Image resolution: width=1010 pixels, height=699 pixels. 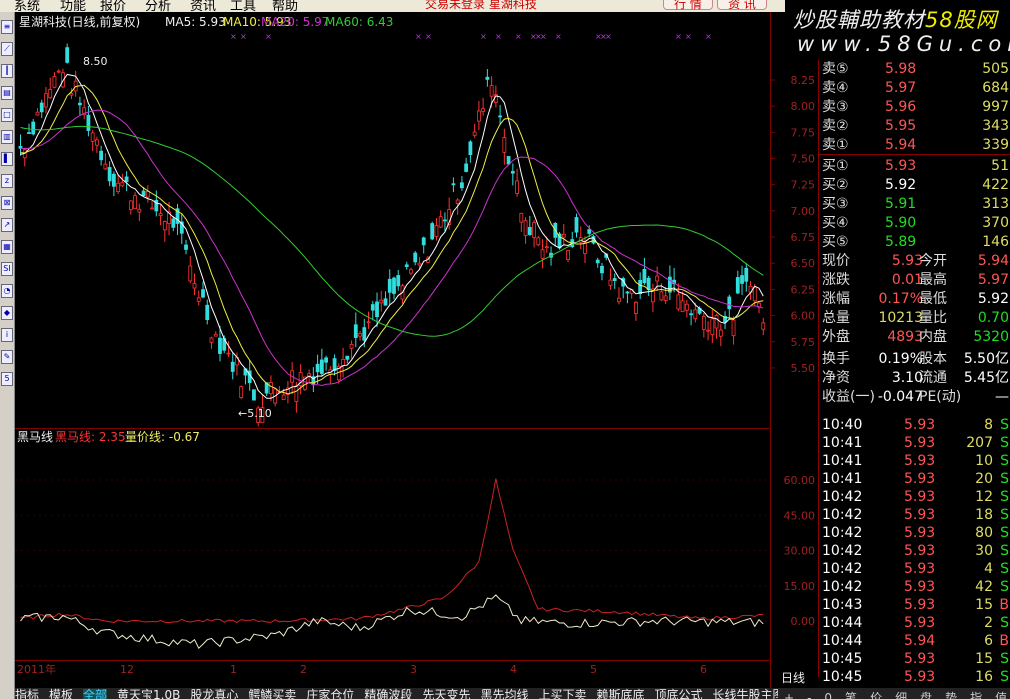 What do you see at coordinates (803, 263) in the screenshot?
I see `price-tick-label: 6.50` at bounding box center [803, 263].